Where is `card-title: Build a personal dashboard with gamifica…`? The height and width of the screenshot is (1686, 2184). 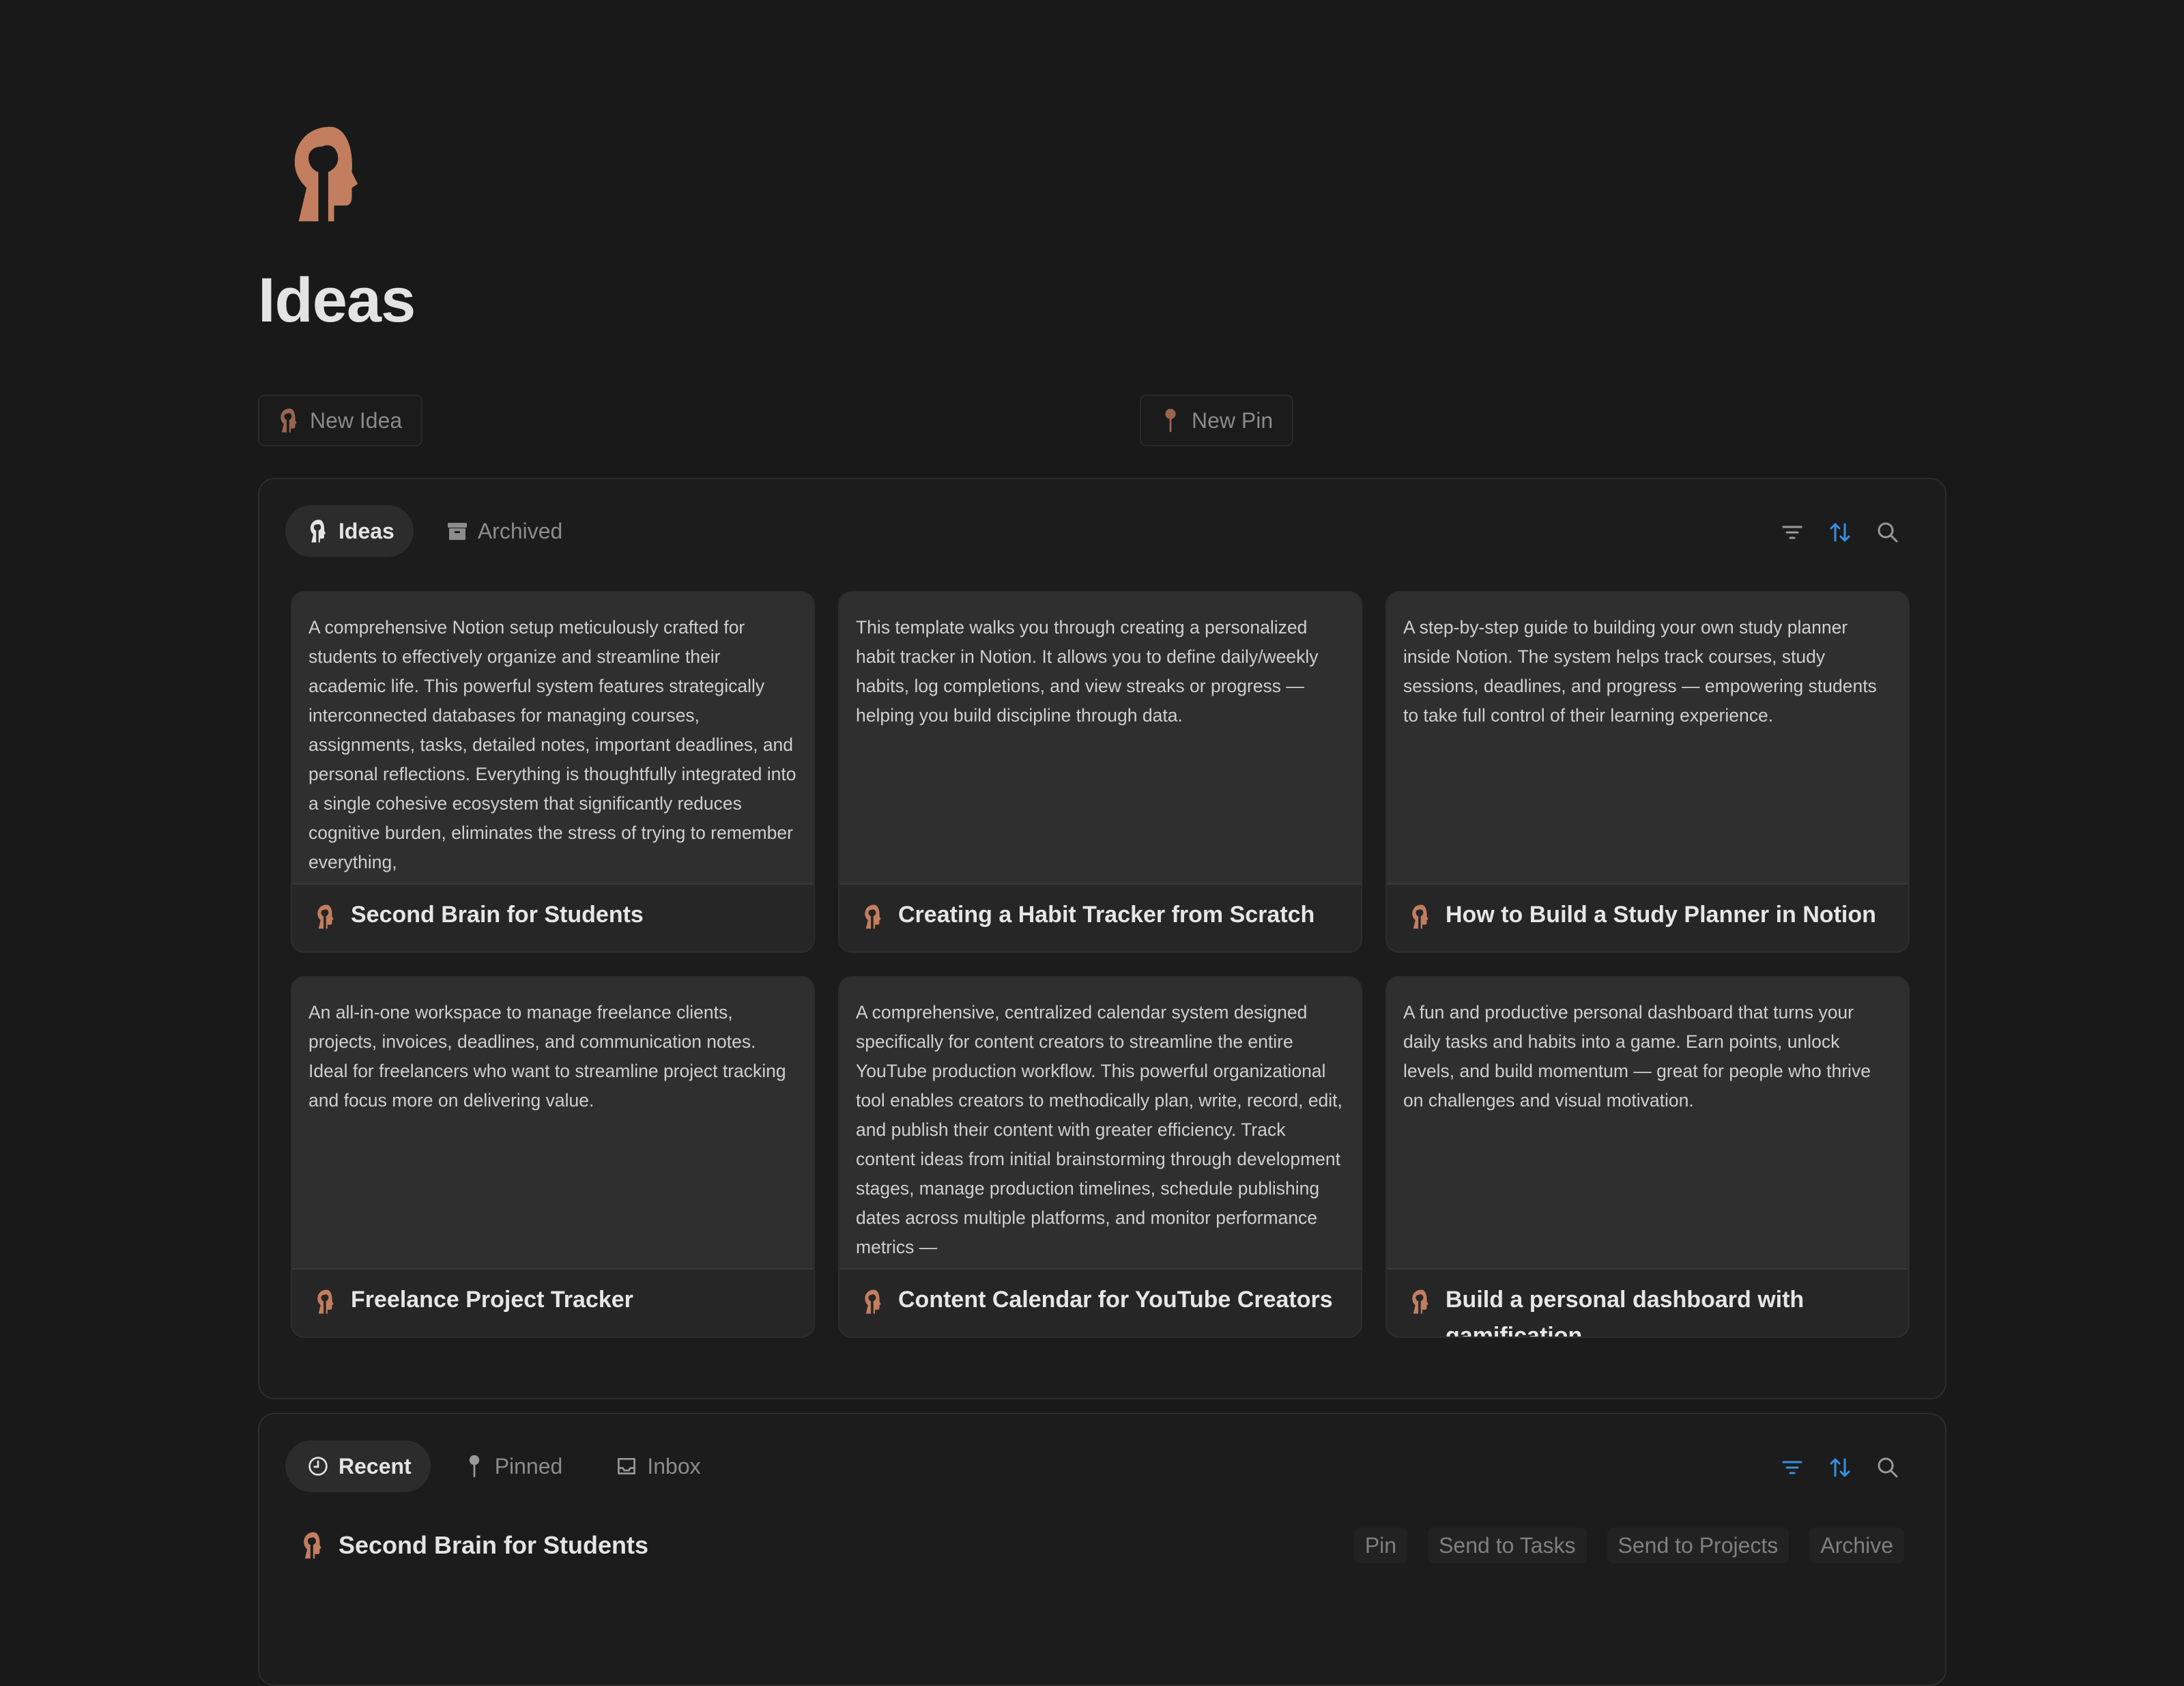 card-title: Build a personal dashboard with gamifica… is located at coordinates (1669, 1310).